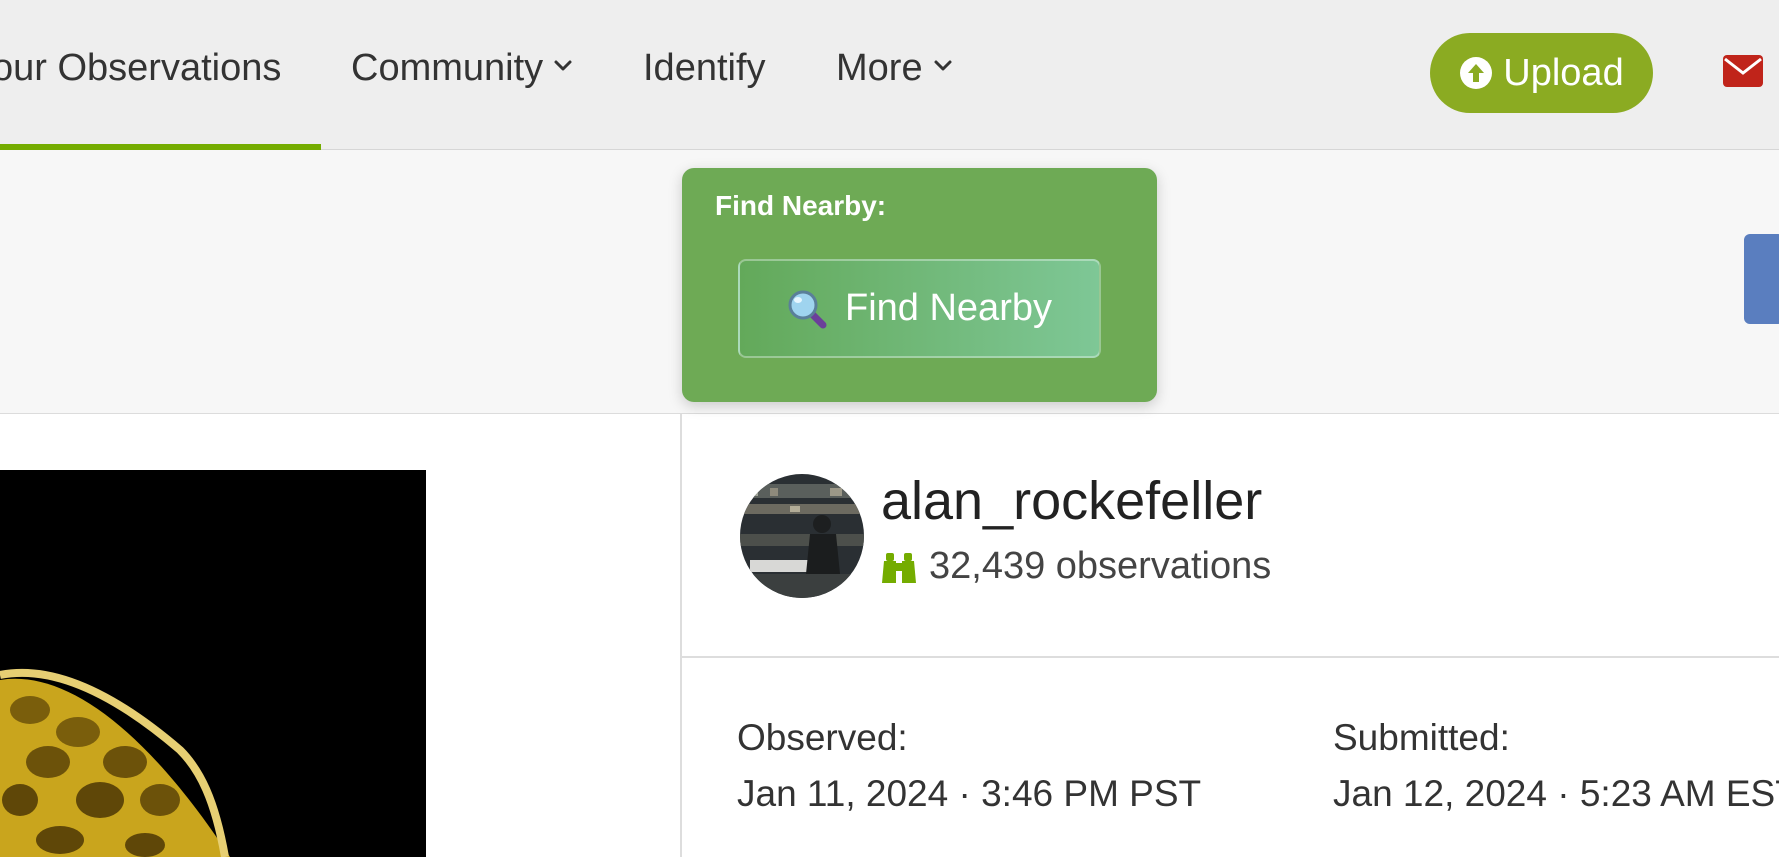 This screenshot has height=857, width=1779. I want to click on observer-username: alan_rockefeller, so click(1071, 501).